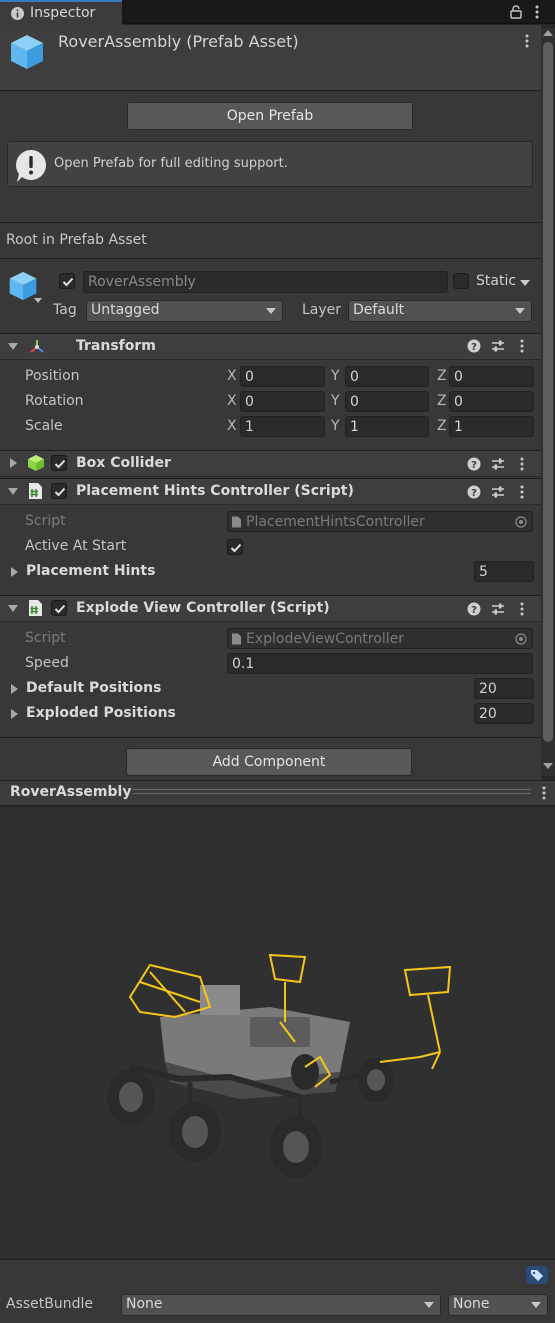 Image resolution: width=555 pixels, height=1323 pixels. What do you see at coordinates (335, 401) in the screenshot?
I see `rotation-y-label: Y` at bounding box center [335, 401].